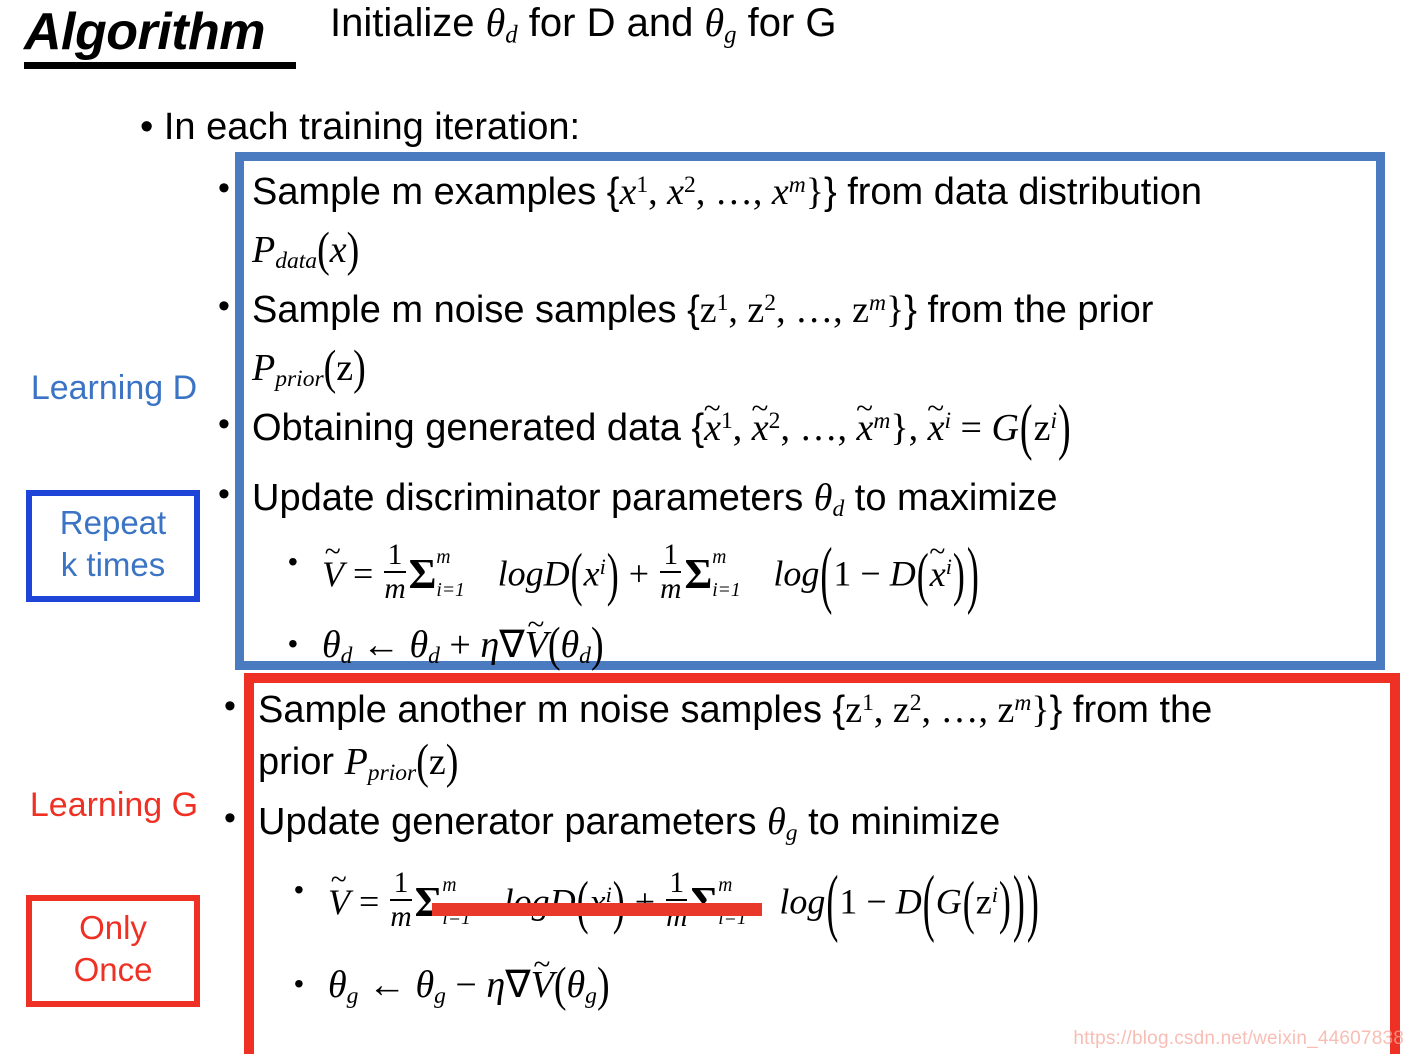  What do you see at coordinates (730, 35) in the screenshot?
I see `theta-g-subscript: g` at bounding box center [730, 35].